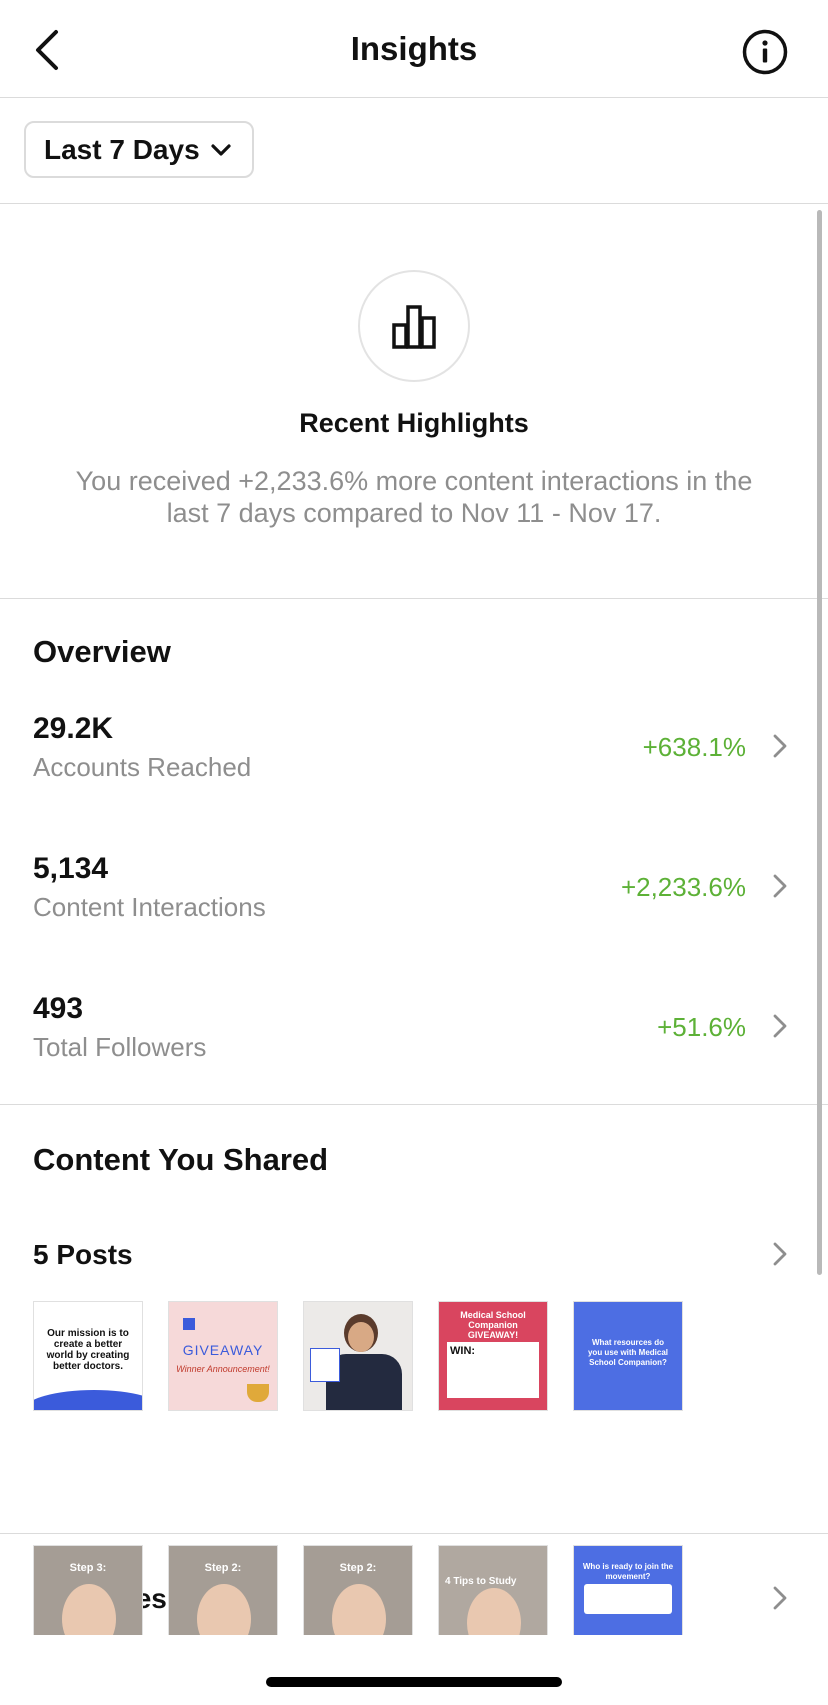  What do you see at coordinates (181, 1159) in the screenshot?
I see `content-title: Content You Shared` at bounding box center [181, 1159].